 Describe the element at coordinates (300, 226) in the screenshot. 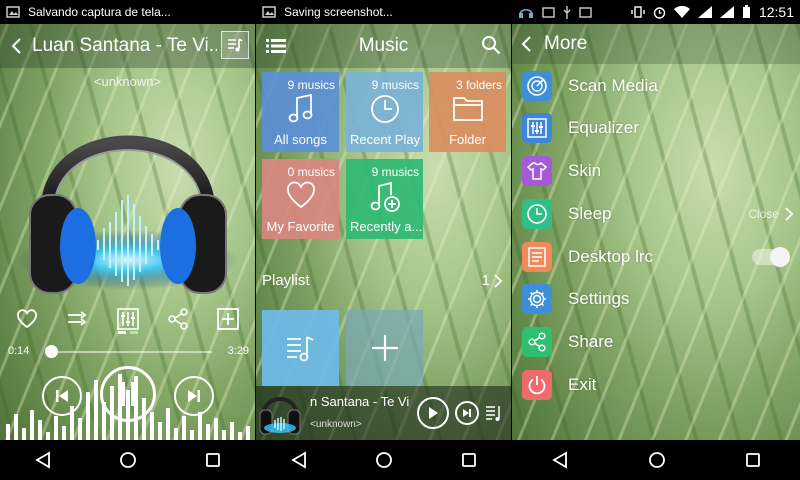

I see `tile-label: My Favorite` at that location.